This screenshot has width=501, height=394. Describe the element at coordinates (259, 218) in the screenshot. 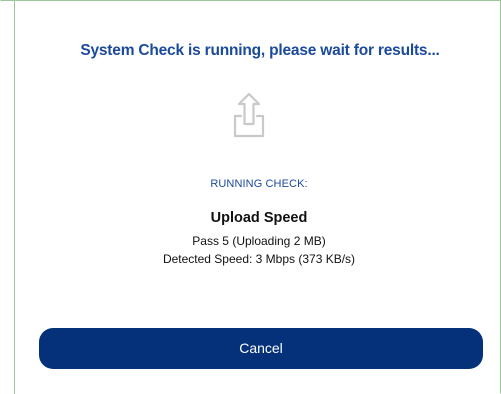

I see `check-name: Upload Speed` at that location.